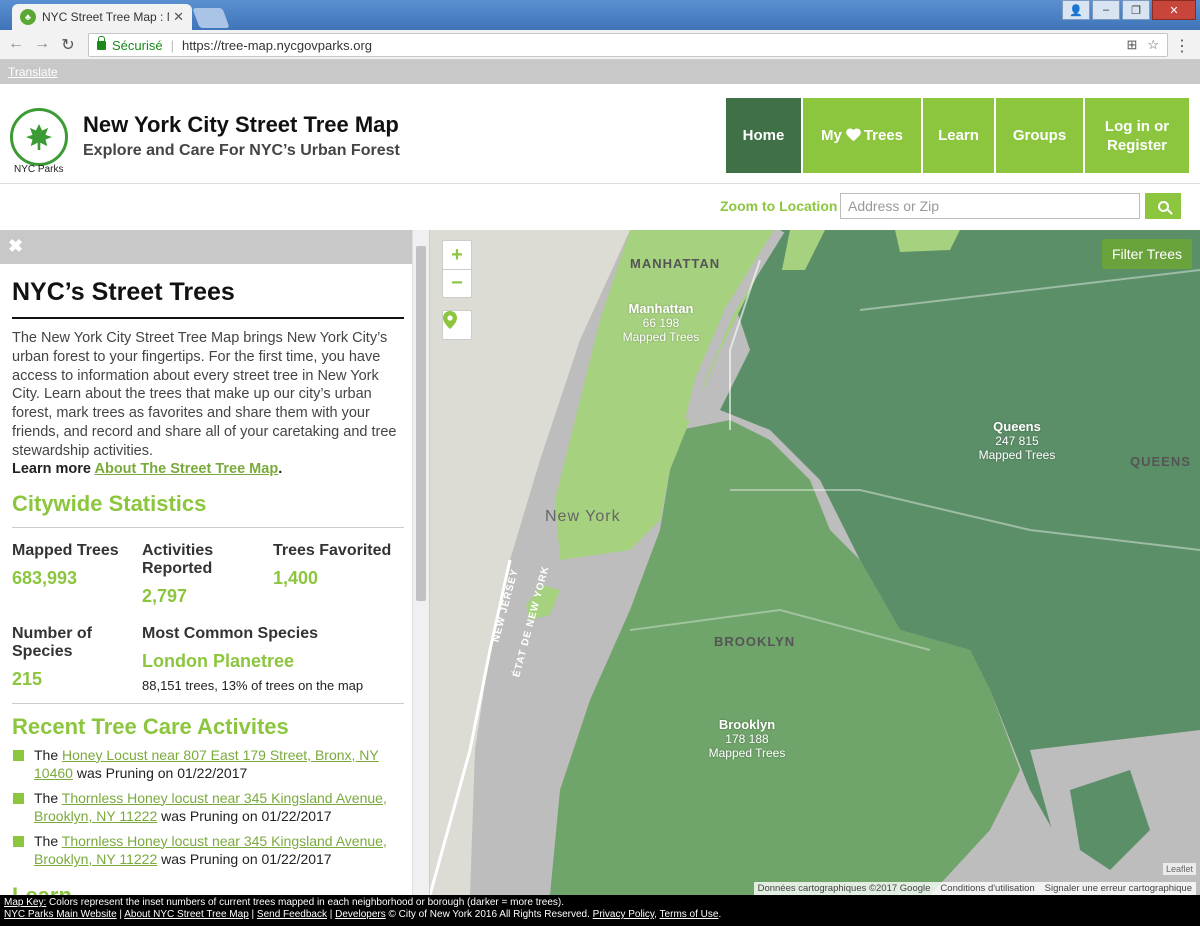 Image resolution: width=1200 pixels, height=926 pixels. I want to click on address-search-input, so click(990, 206).